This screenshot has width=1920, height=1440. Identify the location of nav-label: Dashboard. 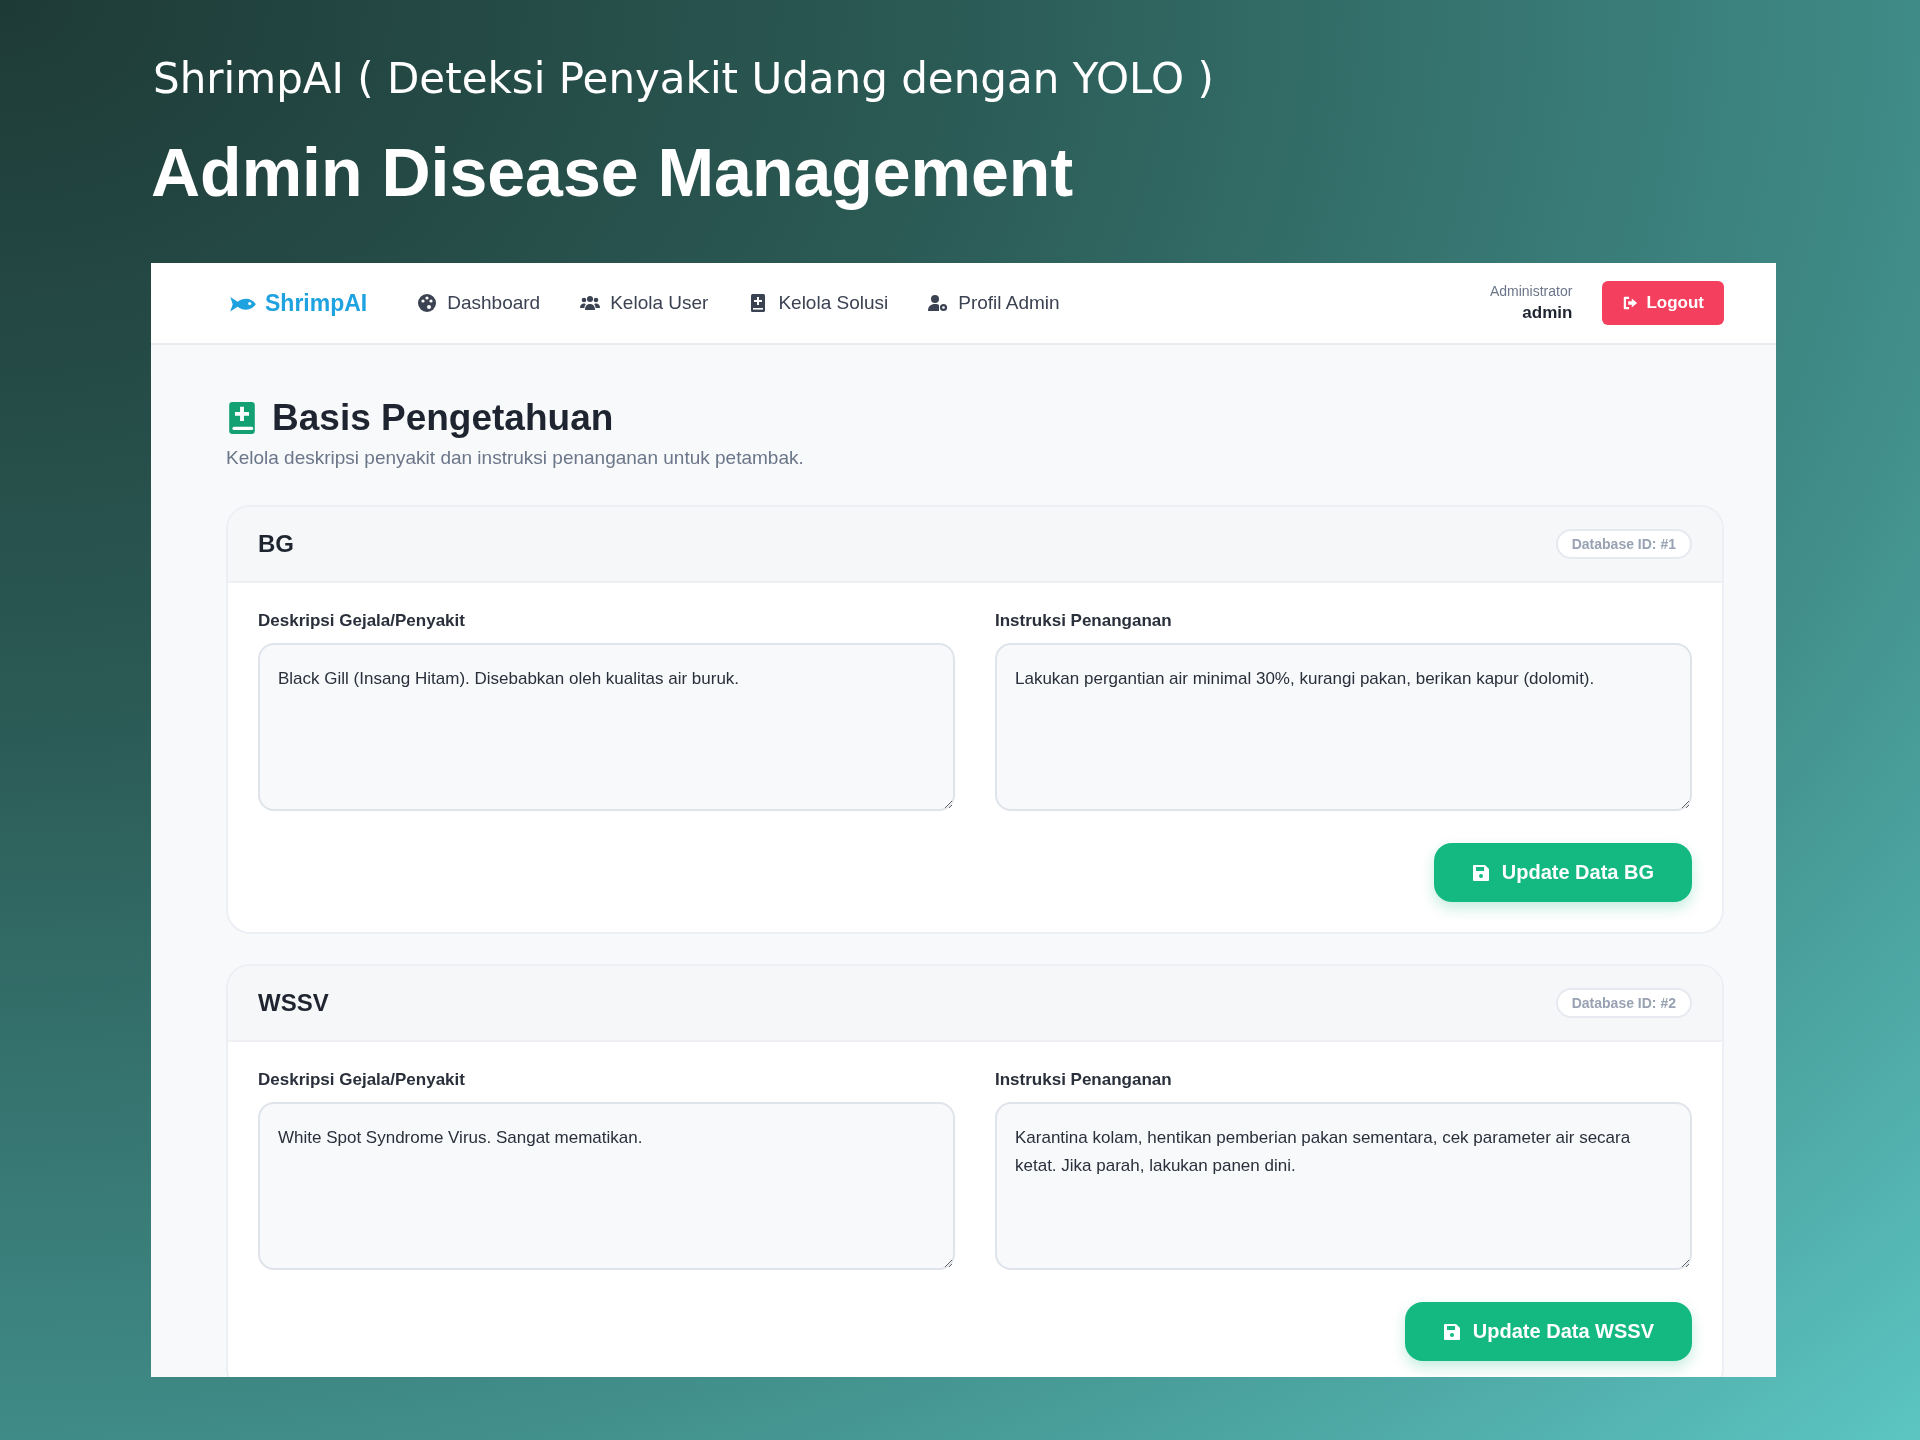
(494, 303).